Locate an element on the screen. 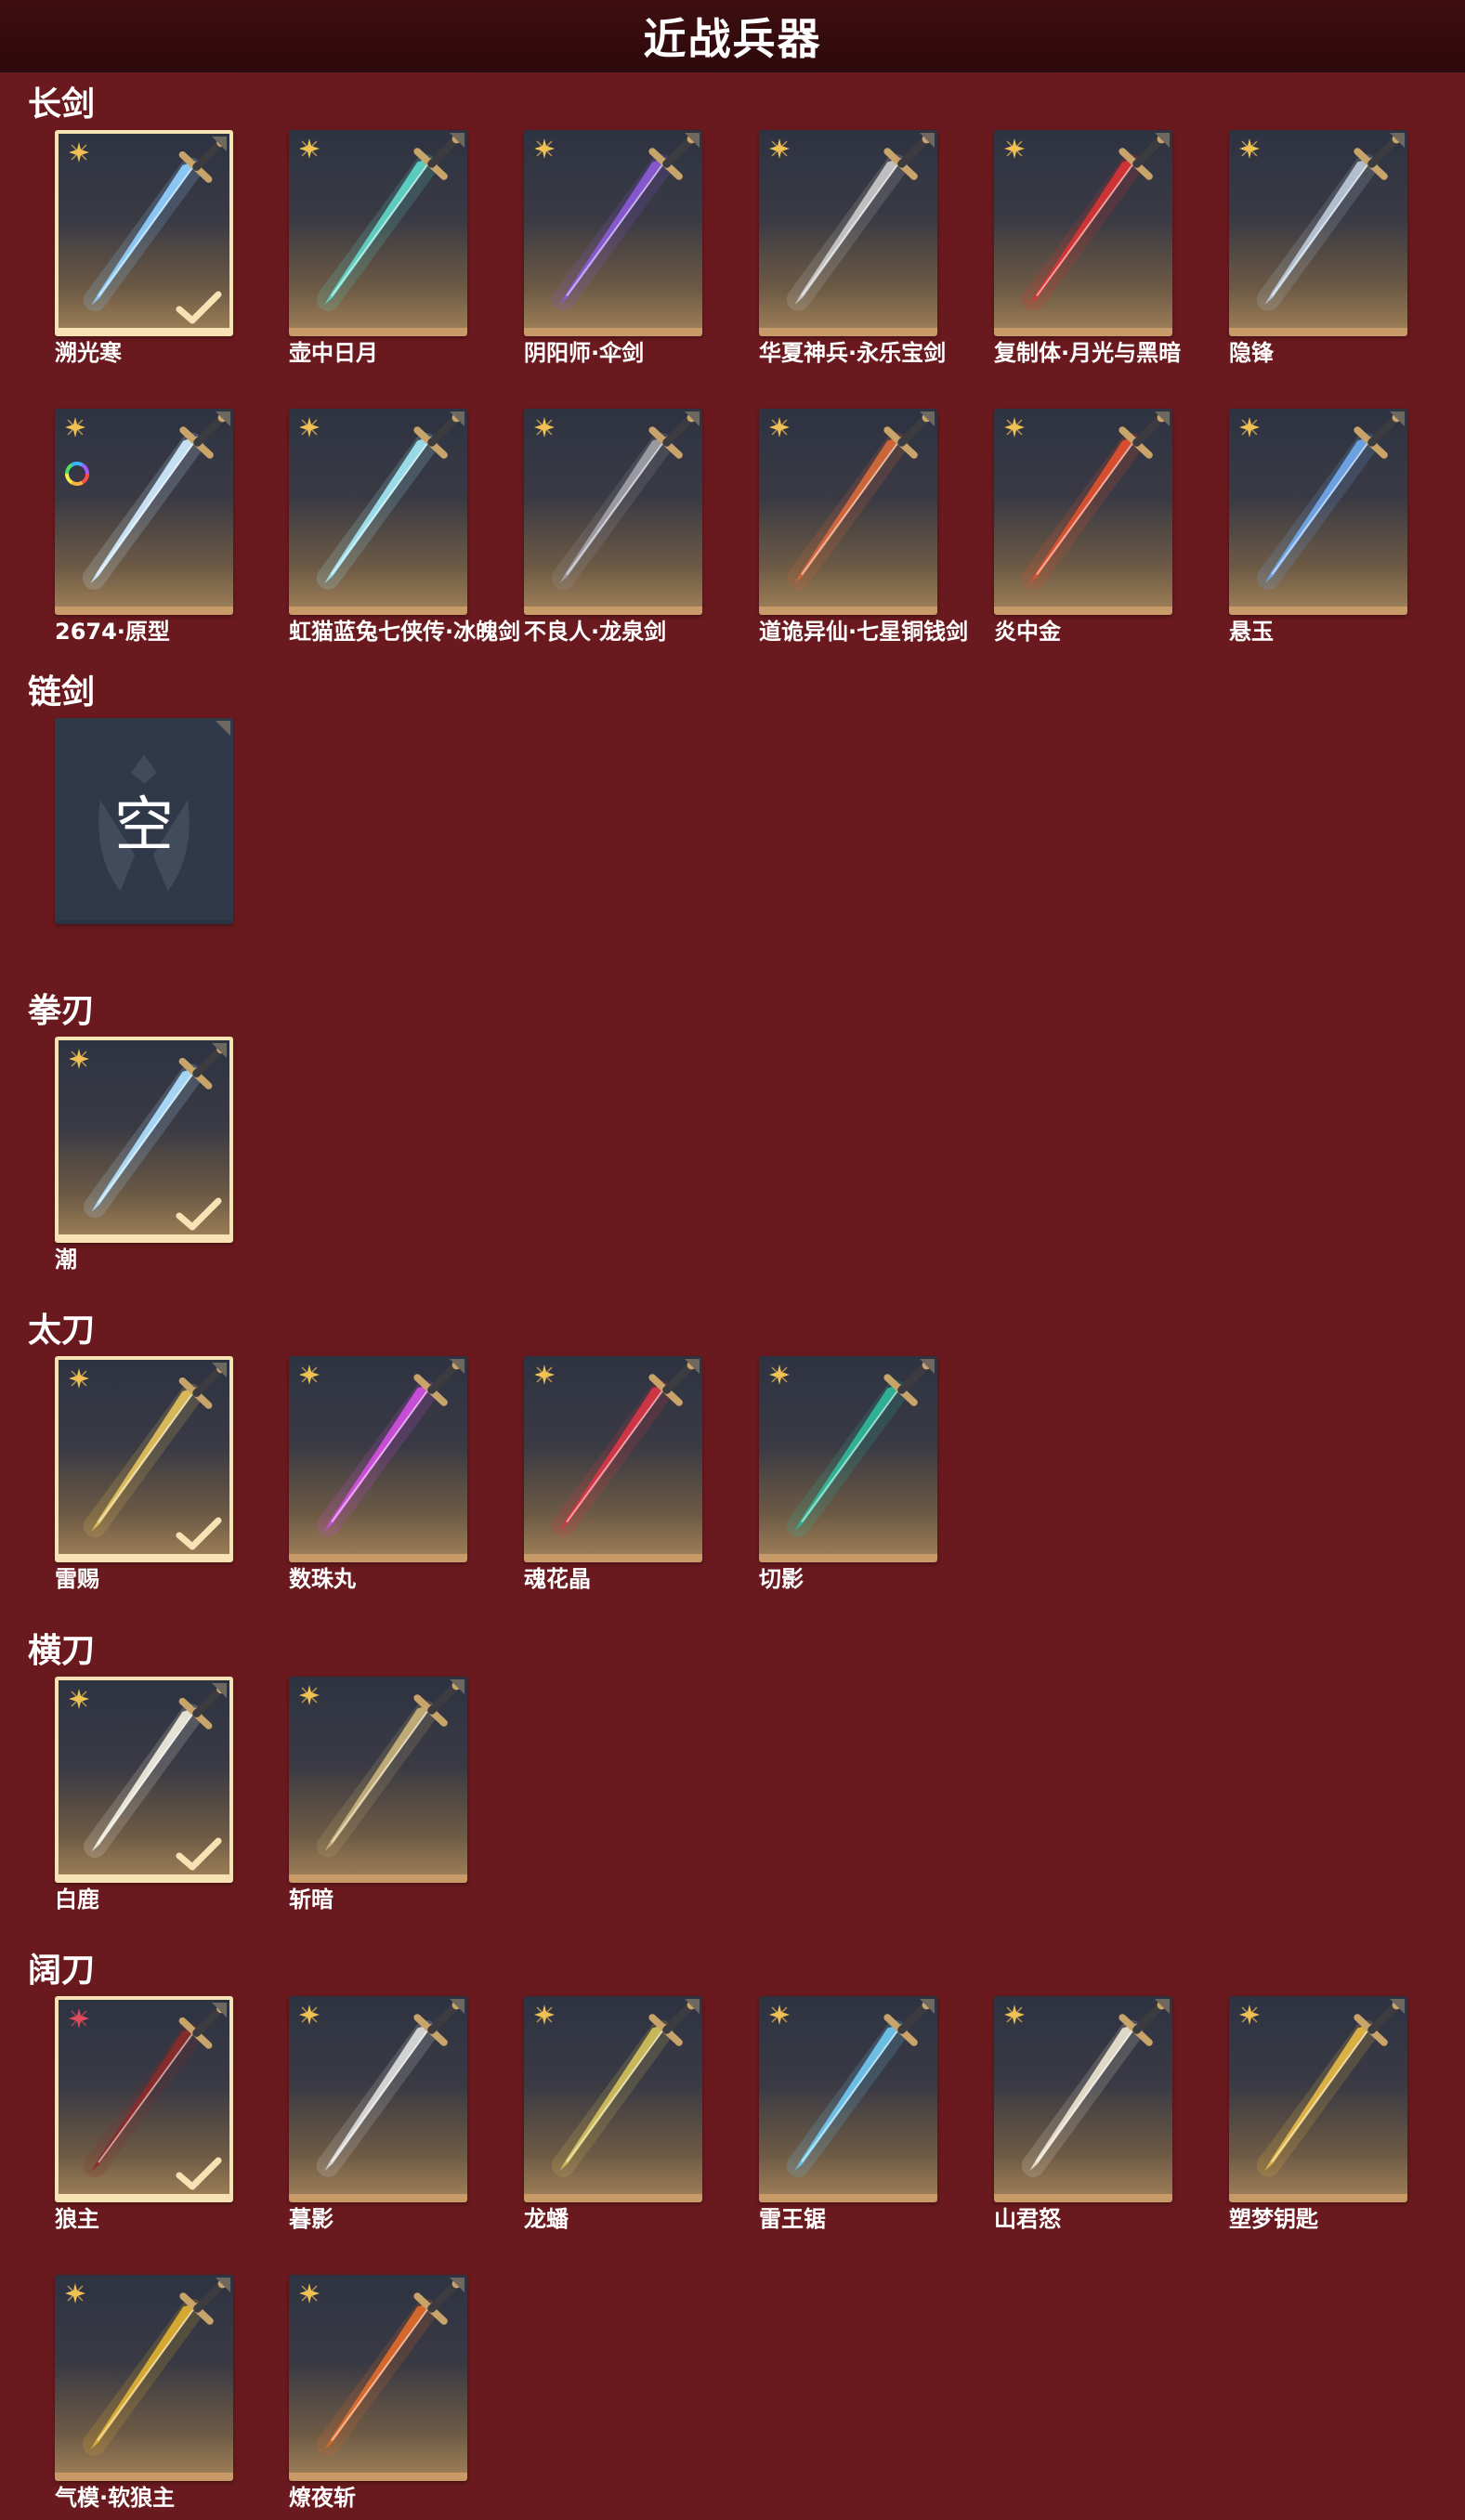  weapon-card: 炎中金 is located at coordinates (1083, 527).